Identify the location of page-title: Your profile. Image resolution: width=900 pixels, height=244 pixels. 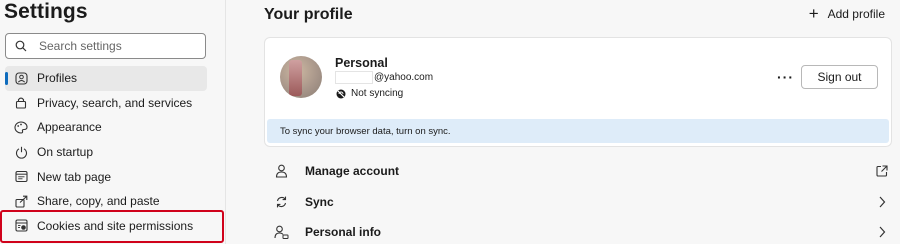
(308, 14).